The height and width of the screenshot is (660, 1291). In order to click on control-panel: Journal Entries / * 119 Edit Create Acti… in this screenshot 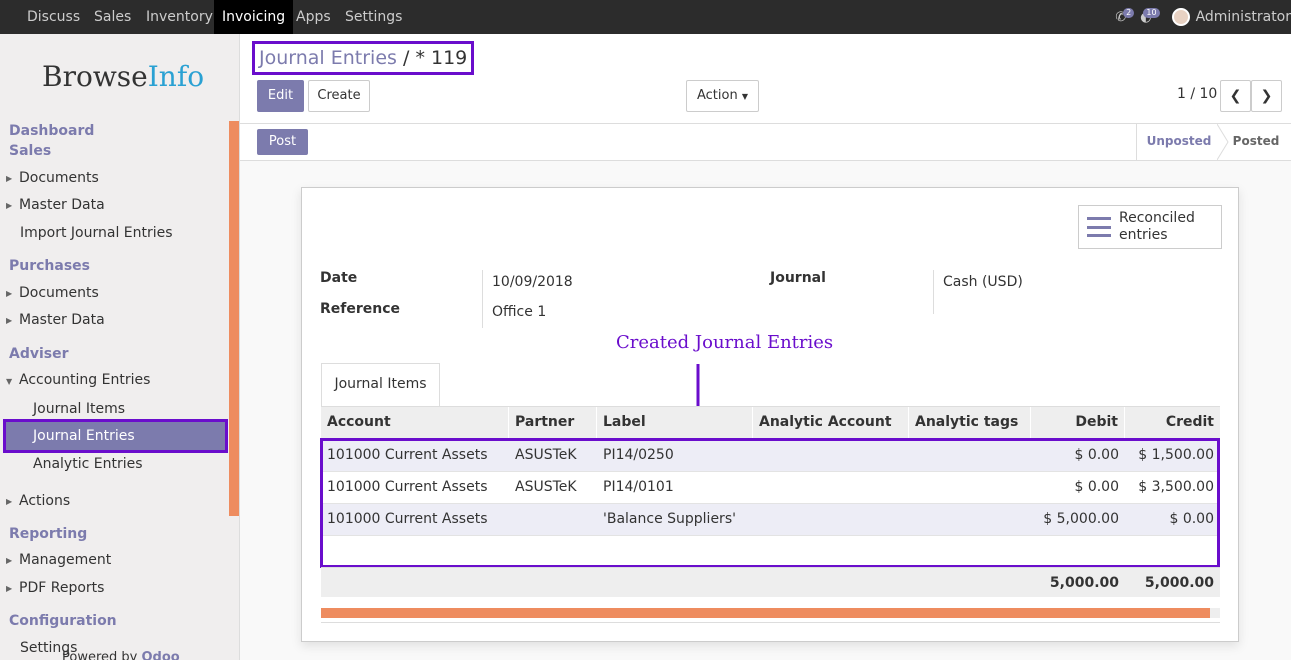, I will do `click(765, 79)`.